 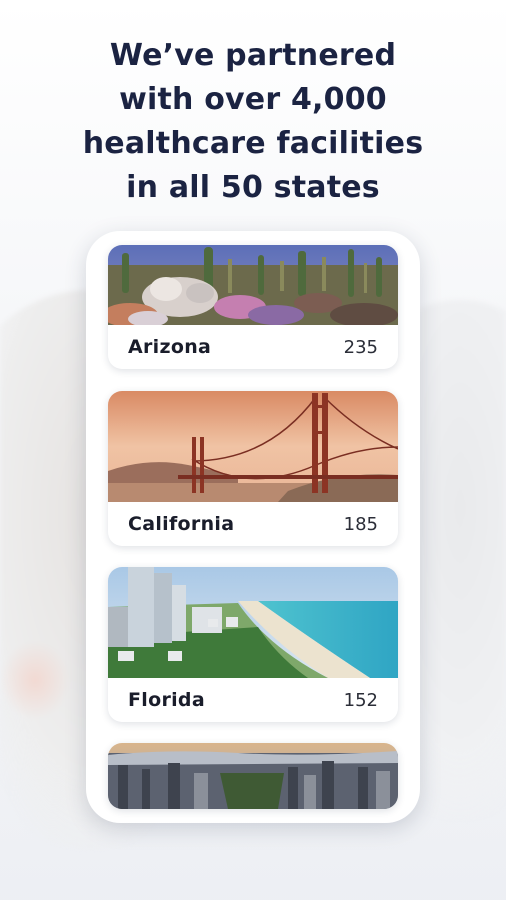 I want to click on facility-count: 185, so click(x=360, y=524).